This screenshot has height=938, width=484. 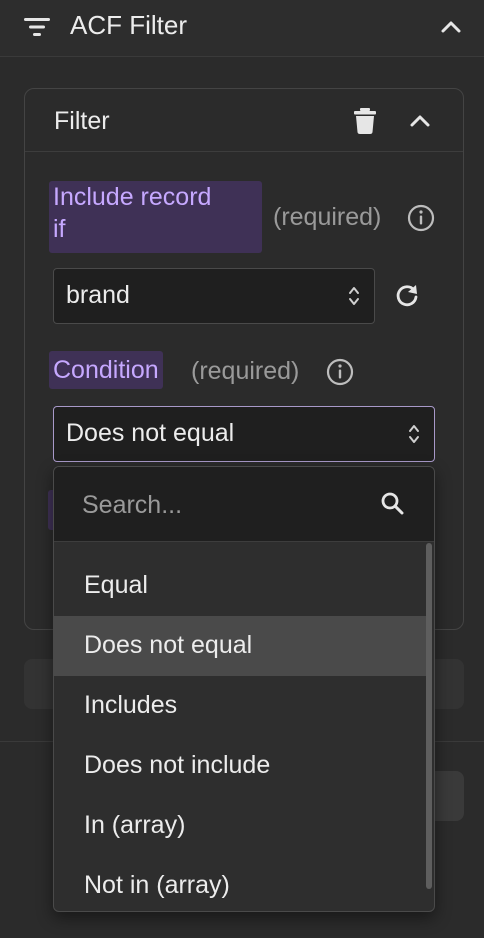 What do you see at coordinates (240, 826) in the screenshot?
I see `dropdown-option-in-array: In (array)` at bounding box center [240, 826].